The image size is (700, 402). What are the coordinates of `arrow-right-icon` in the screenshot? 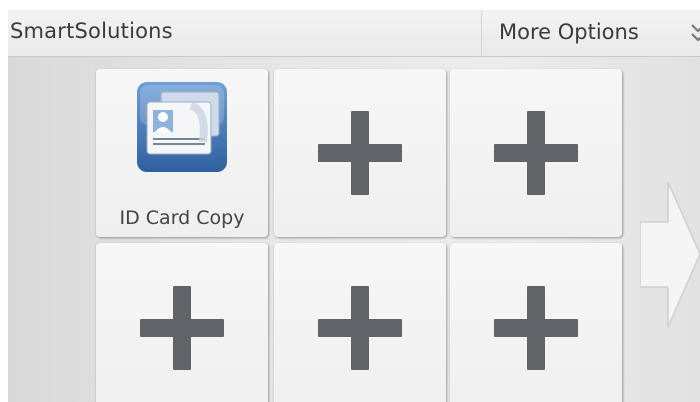 It's located at (670, 254).